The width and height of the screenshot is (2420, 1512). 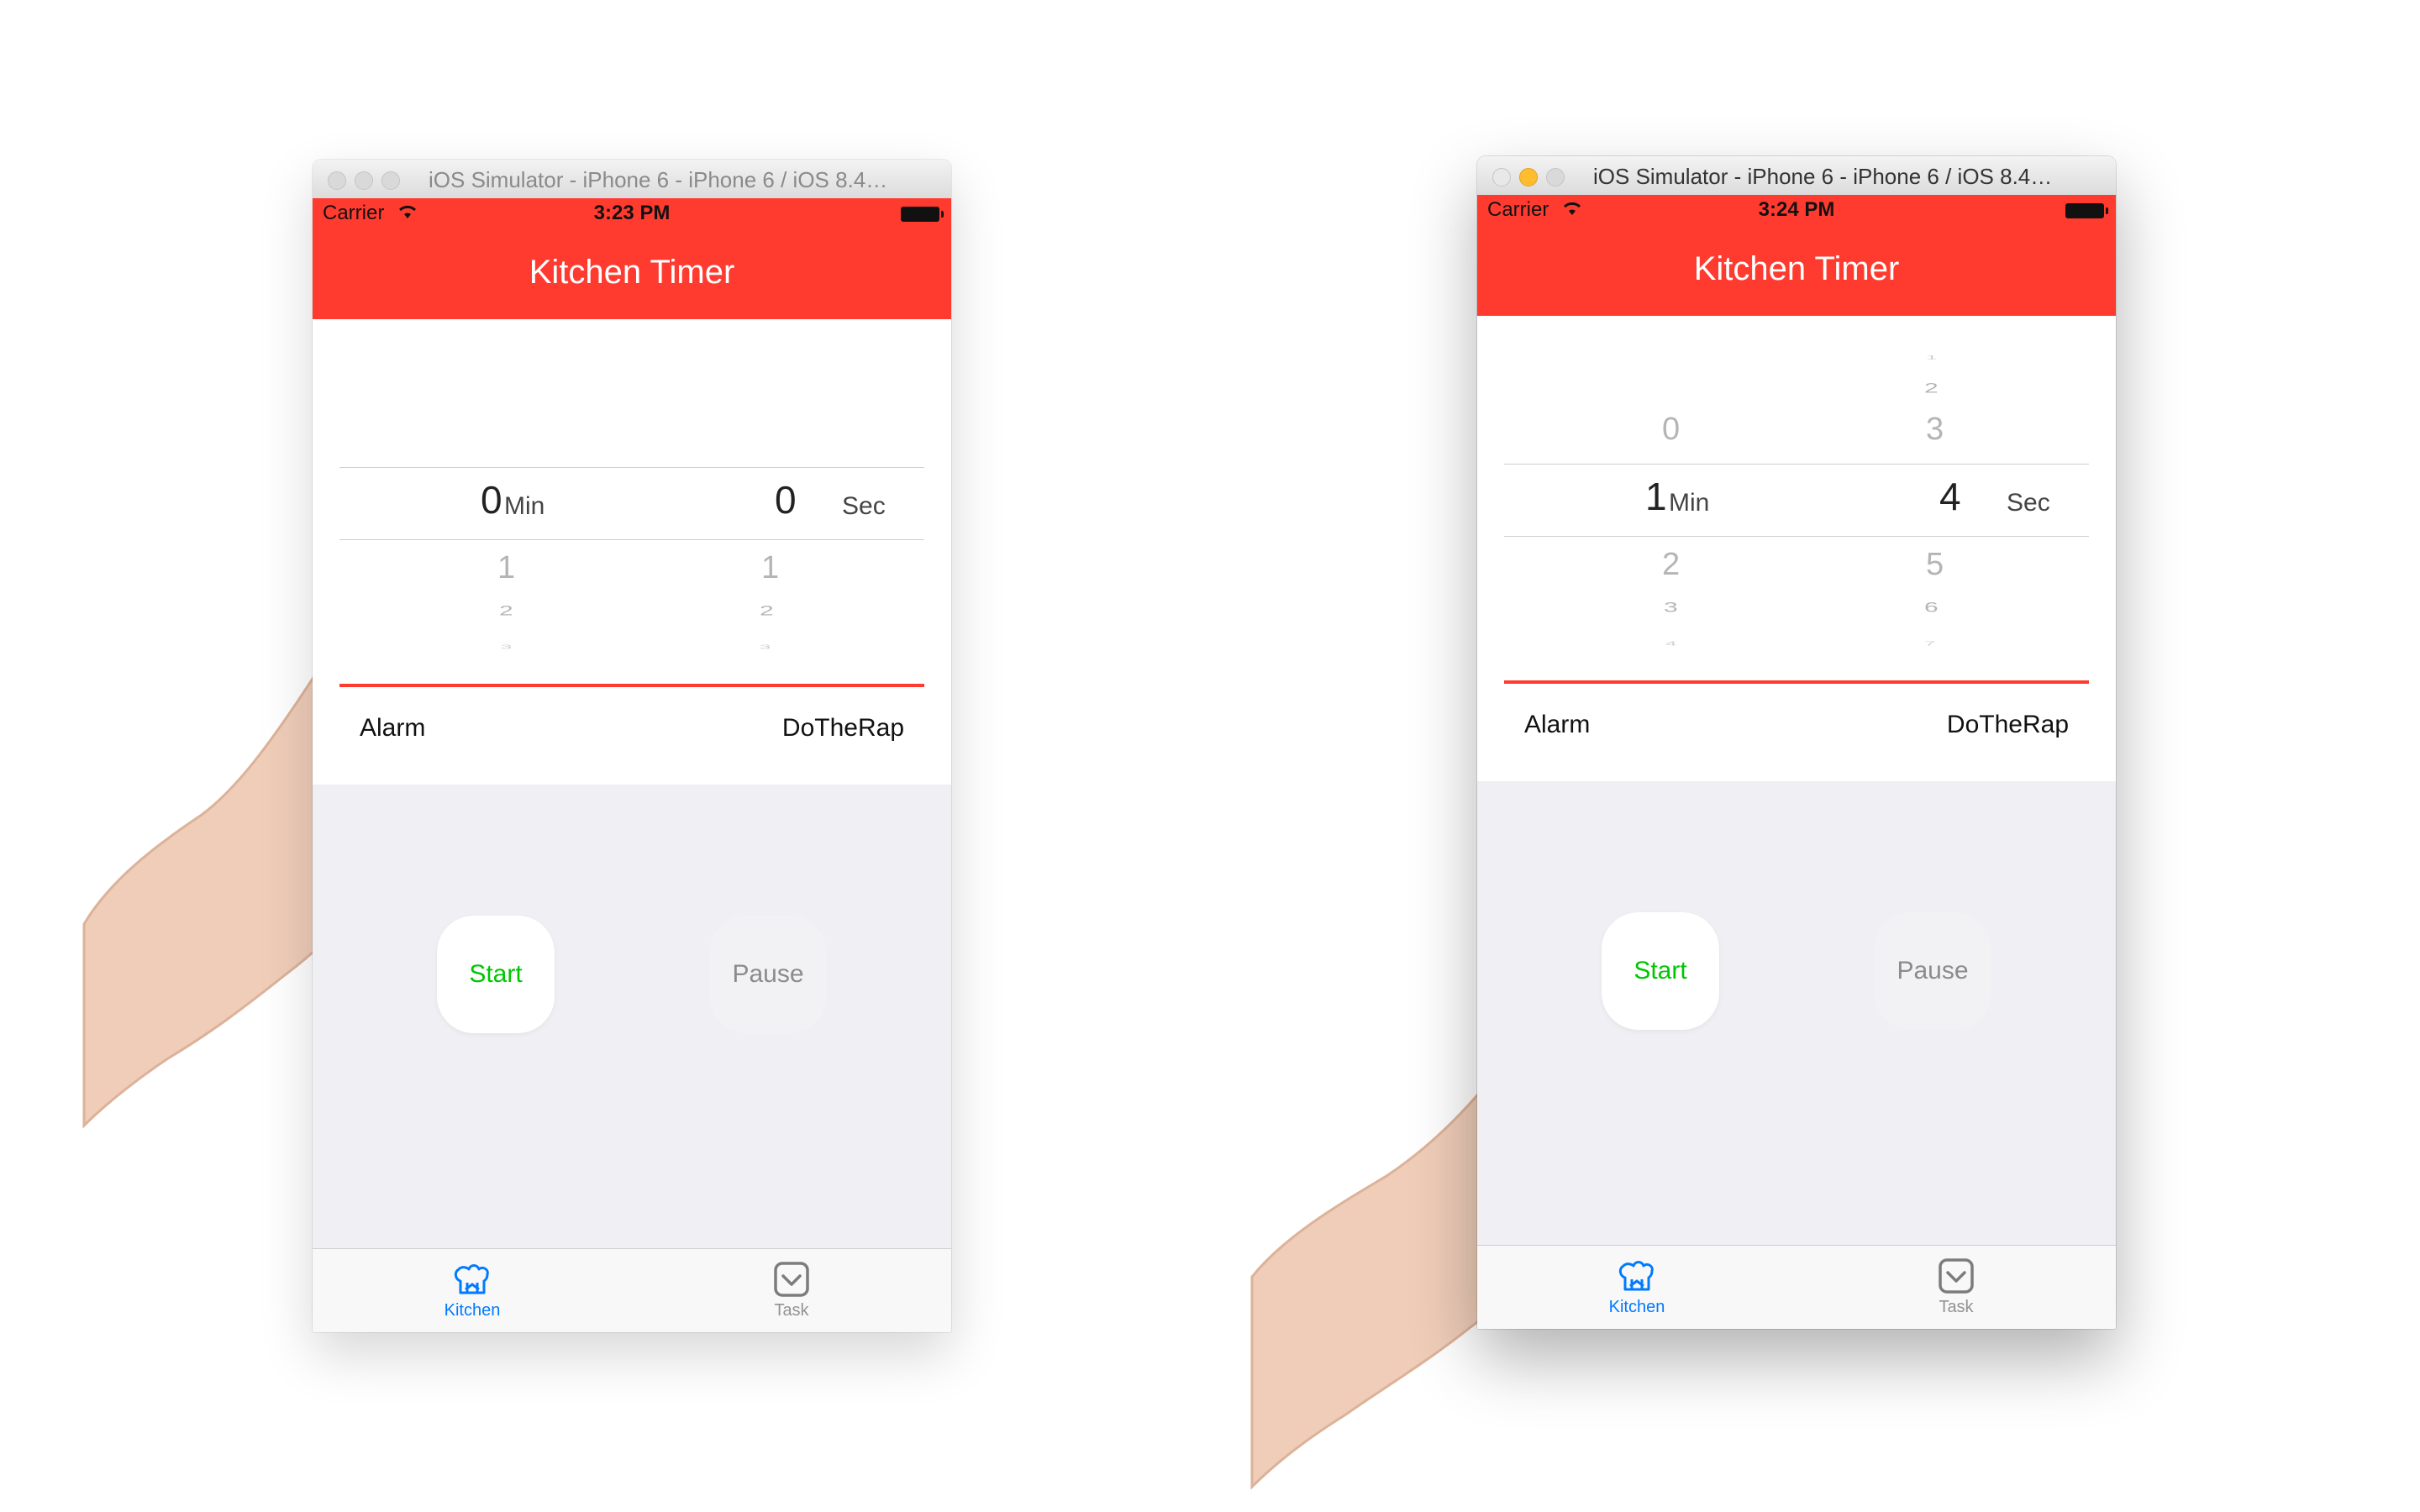 I want to click on seconds-picker-next-1: 5, so click(x=1935, y=565).